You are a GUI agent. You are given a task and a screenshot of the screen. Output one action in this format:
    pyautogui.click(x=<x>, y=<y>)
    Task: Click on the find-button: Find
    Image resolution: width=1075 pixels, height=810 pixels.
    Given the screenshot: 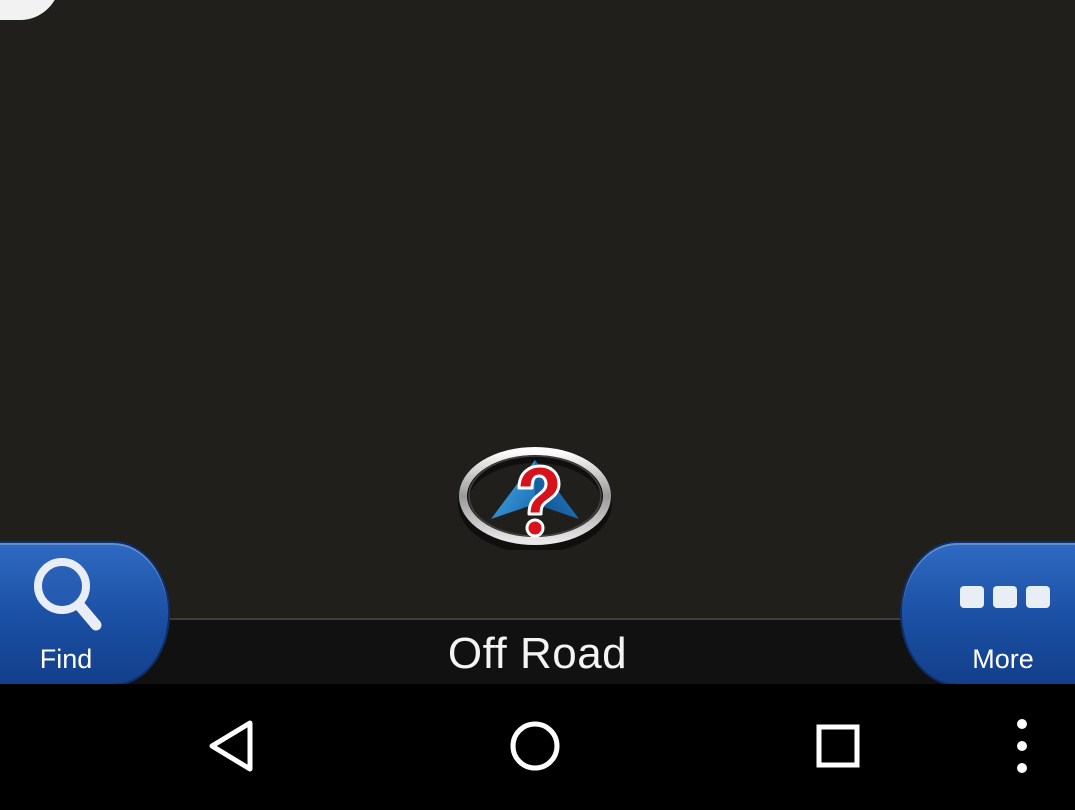 What is the action you would take?
    pyautogui.click(x=84, y=613)
    